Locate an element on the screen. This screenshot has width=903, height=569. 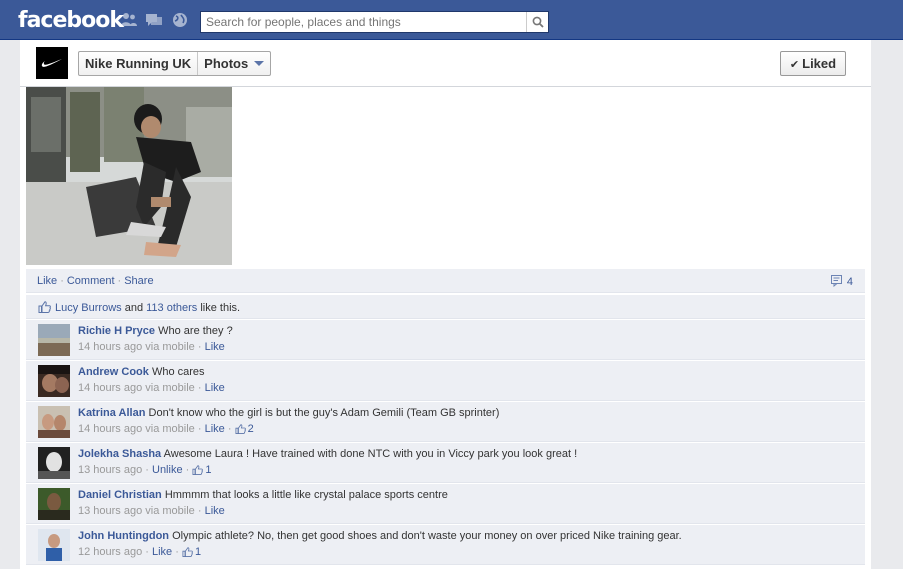
comment-like-count-value: 2 is located at coordinates (250, 429).